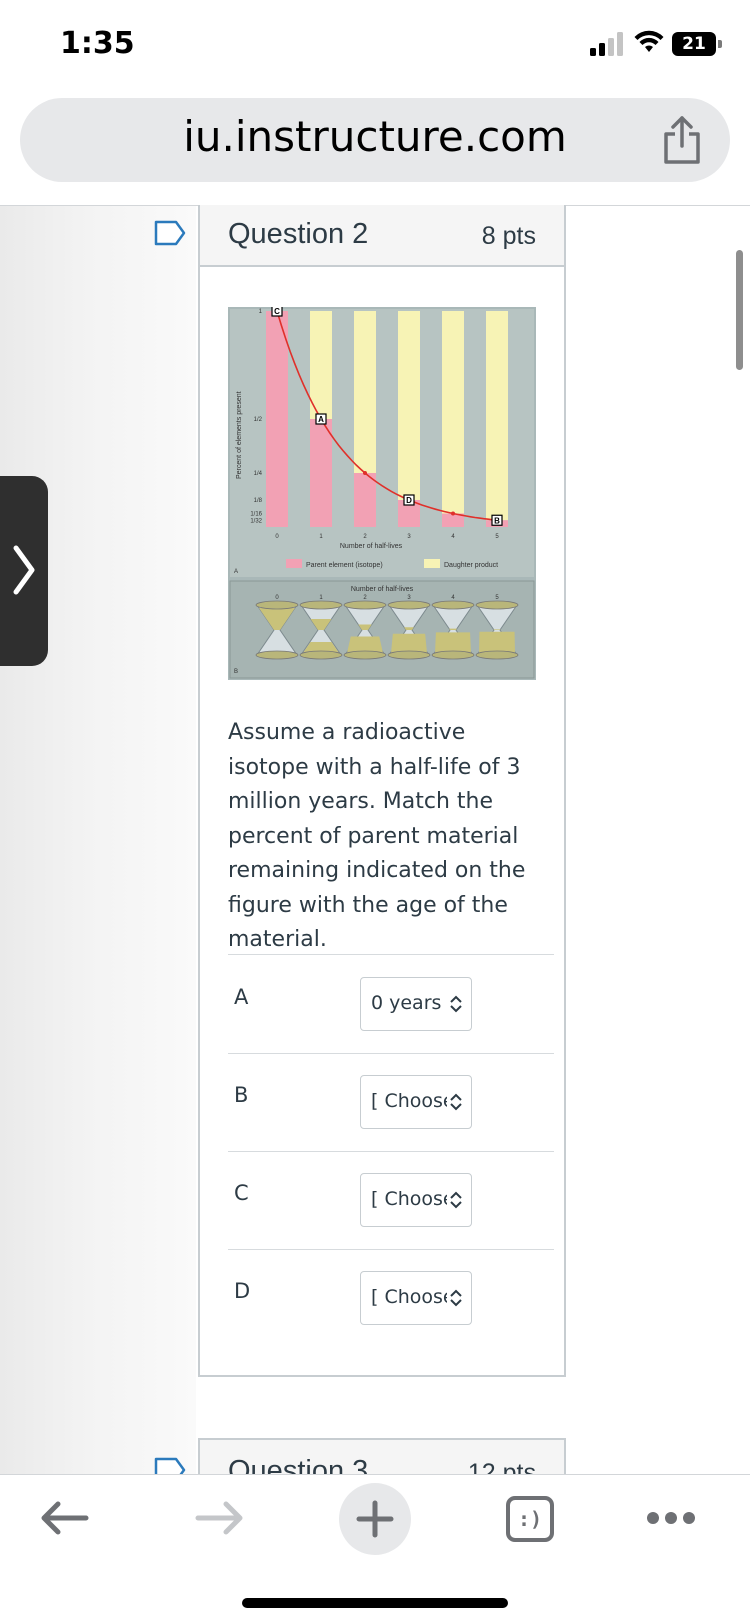  Describe the element at coordinates (258, 420) in the screenshot. I see `y-tick-label: 1/2` at that location.